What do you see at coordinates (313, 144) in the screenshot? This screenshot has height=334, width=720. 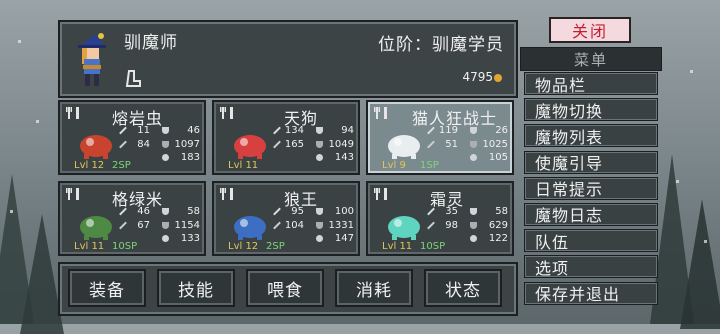 I see `monster-stats: 134 94 165 1049 143` at bounding box center [313, 144].